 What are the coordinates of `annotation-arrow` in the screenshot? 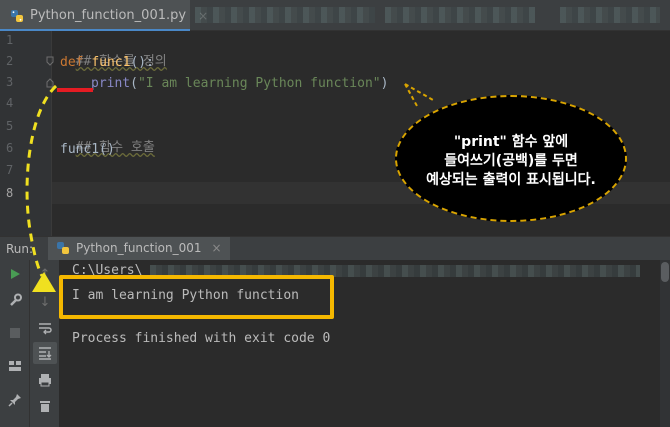 It's located at (41, 188).